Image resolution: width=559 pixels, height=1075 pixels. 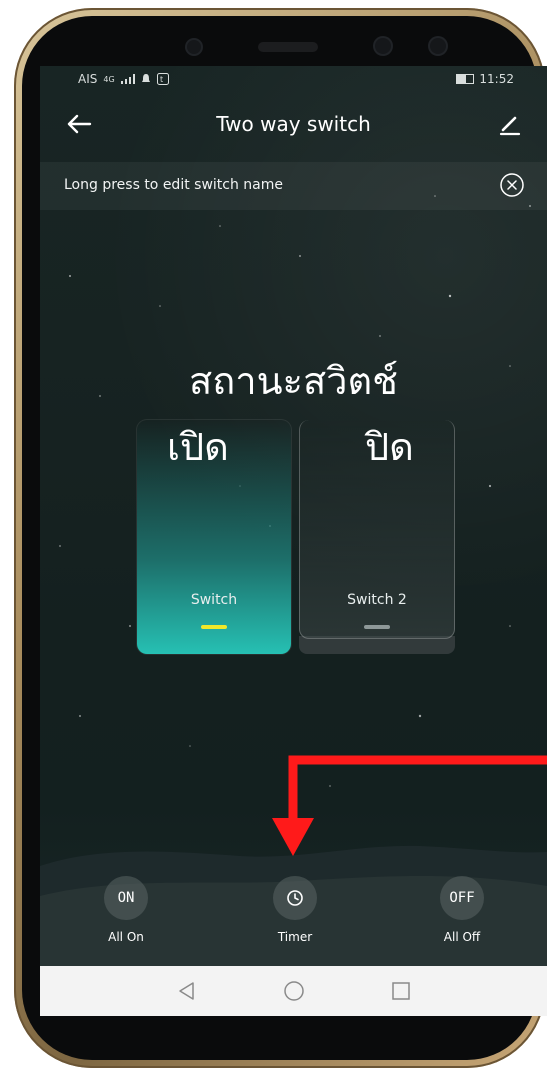 What do you see at coordinates (109, 79) in the screenshot?
I see `network-type: 4G` at bounding box center [109, 79].